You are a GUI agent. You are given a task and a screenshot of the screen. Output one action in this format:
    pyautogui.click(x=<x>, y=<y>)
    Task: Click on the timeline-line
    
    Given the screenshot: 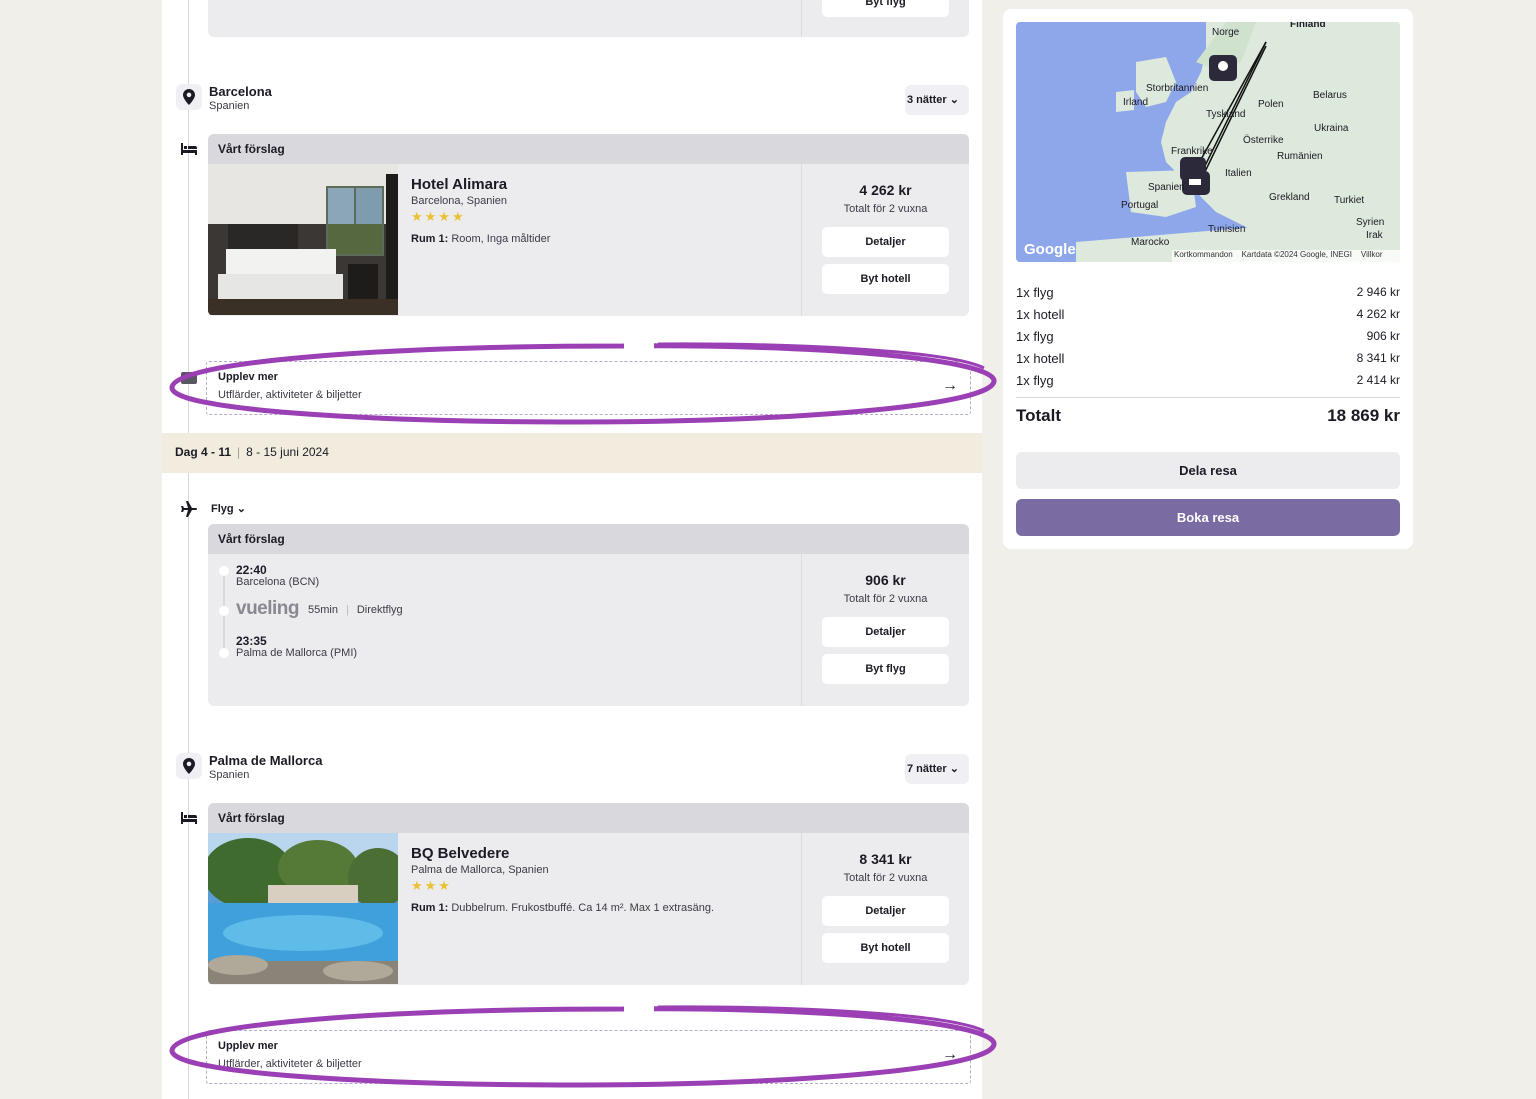 What is the action you would take?
    pyautogui.click(x=188, y=549)
    